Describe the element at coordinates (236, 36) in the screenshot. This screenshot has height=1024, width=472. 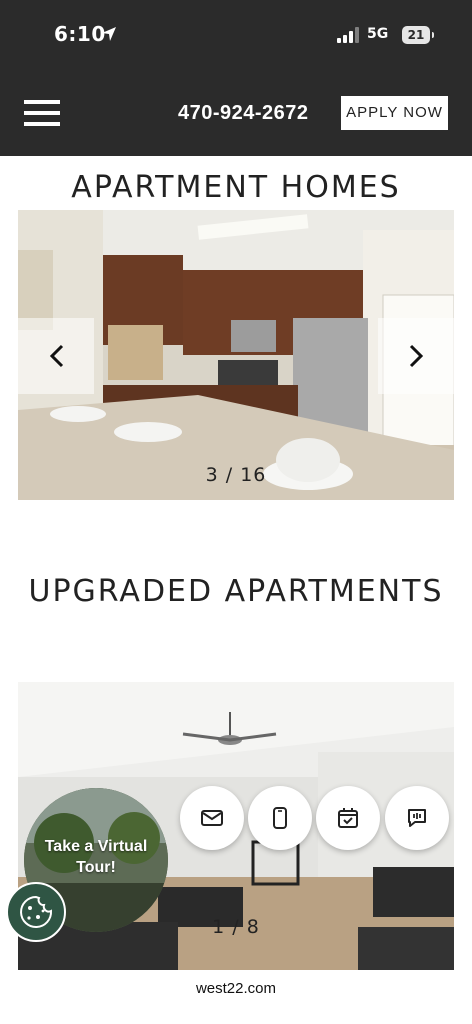
I see `status-bar: 6:10 5G 21` at that location.